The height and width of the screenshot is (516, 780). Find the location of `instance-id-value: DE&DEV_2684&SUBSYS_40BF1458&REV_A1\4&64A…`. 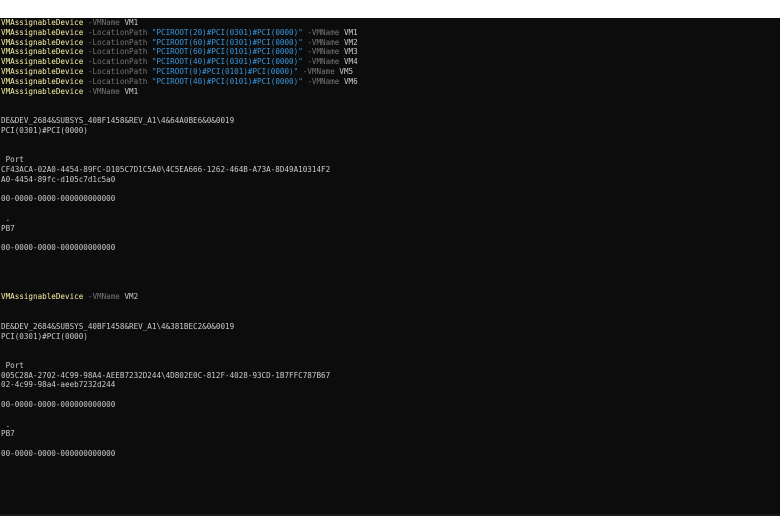

instance-id-value: DE&DEV_2684&SUBSYS_40BF1458&REV_A1\4&64A… is located at coordinates (118, 120).